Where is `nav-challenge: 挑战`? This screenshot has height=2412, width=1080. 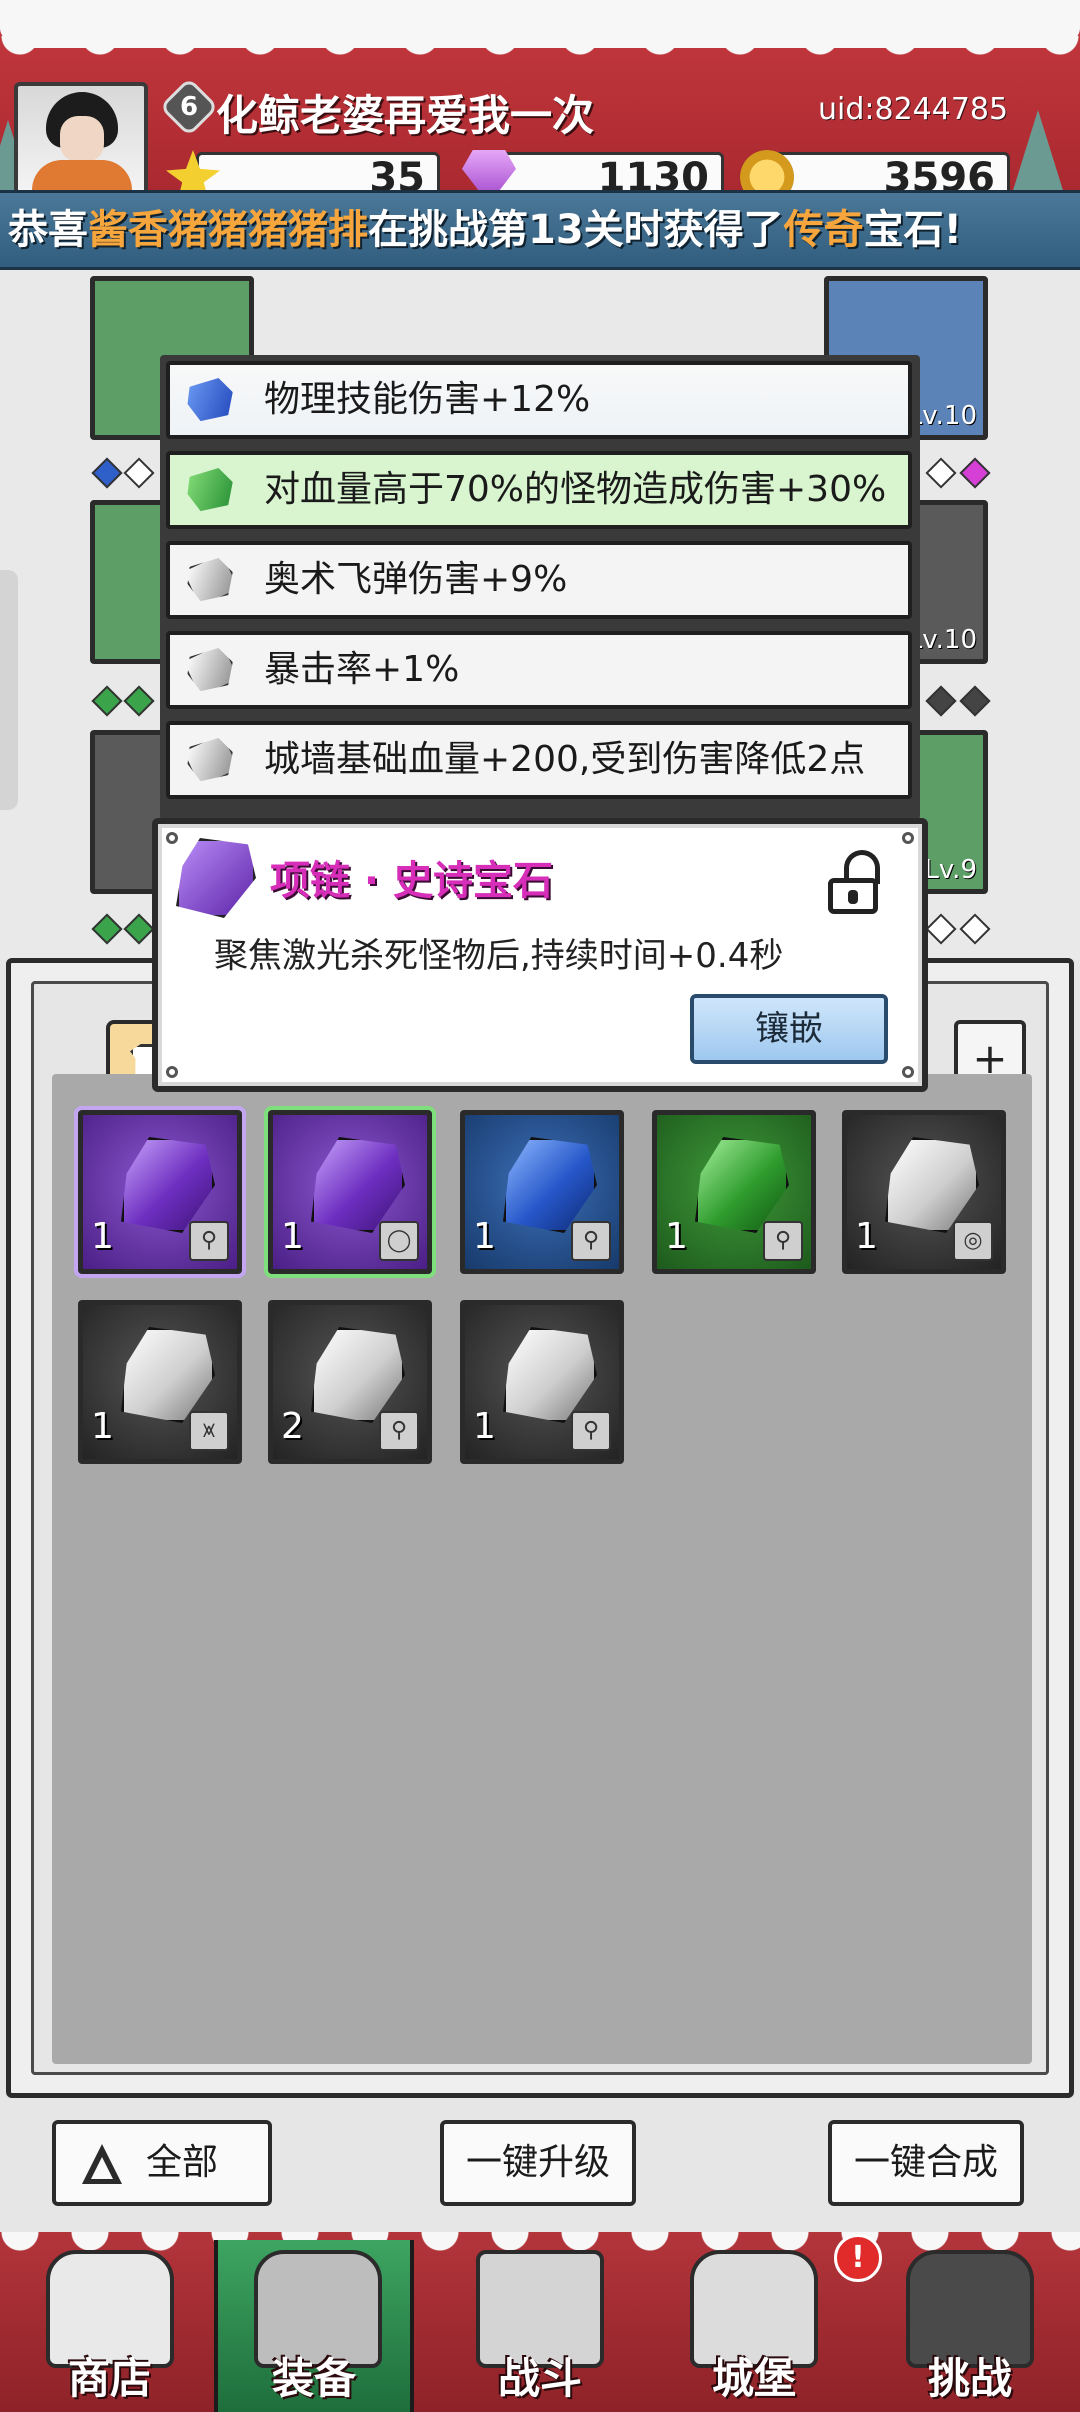 nav-challenge: 挑战 is located at coordinates (970, 2326).